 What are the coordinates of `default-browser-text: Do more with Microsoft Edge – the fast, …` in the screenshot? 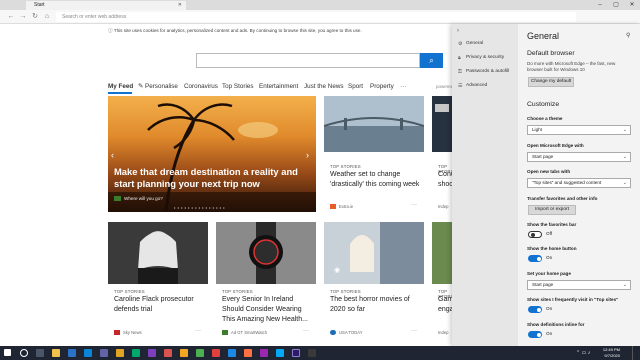 It's located at (571, 66).